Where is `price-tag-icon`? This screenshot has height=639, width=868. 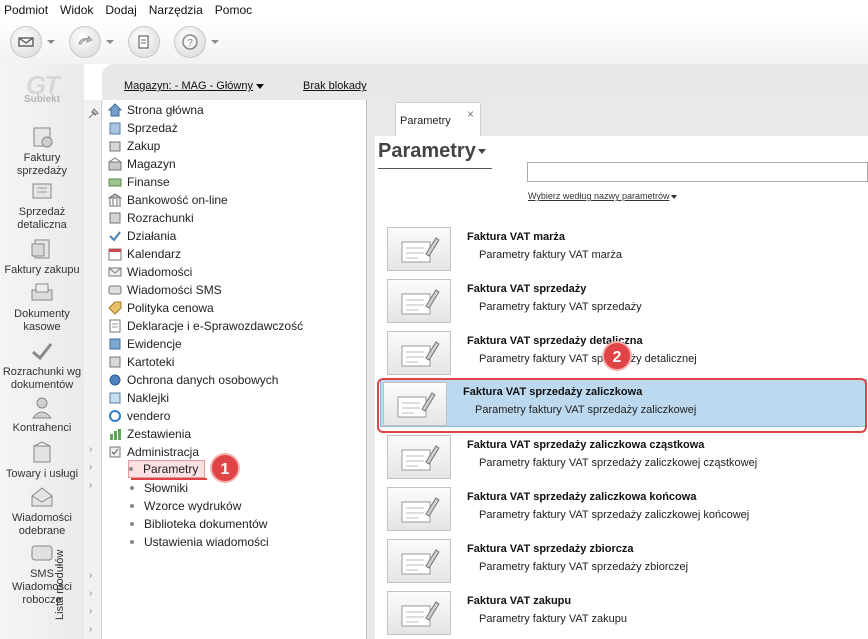 price-tag-icon is located at coordinates (115, 308).